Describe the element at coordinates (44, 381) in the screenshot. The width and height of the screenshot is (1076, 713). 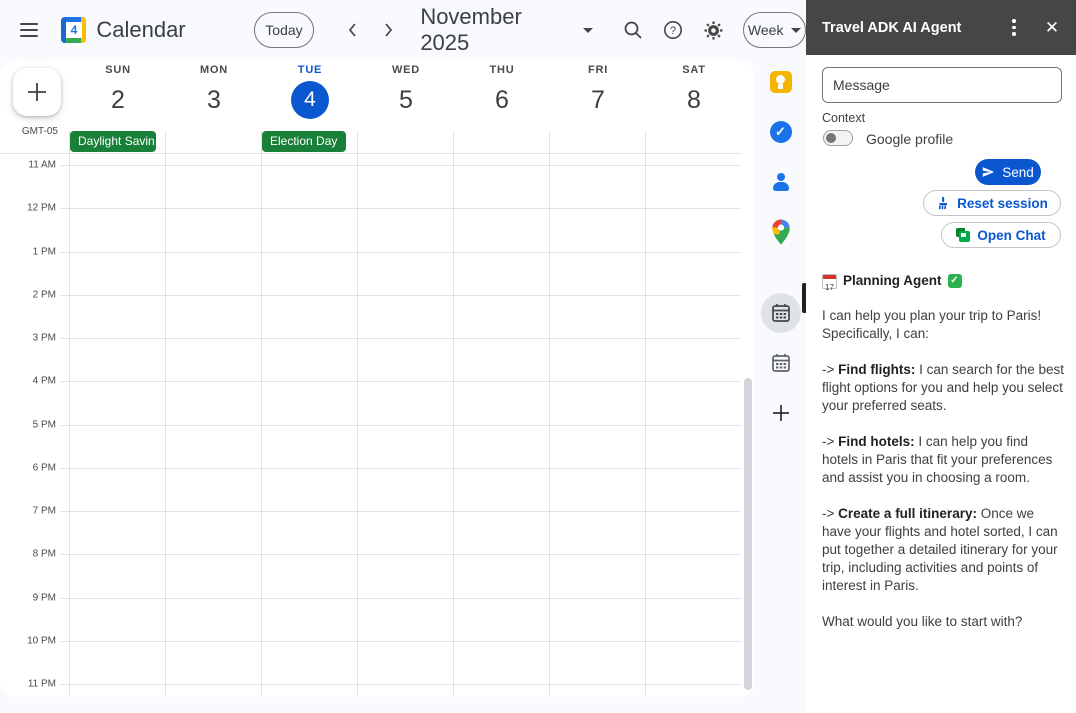
I see `hour-label: 4 PM` at that location.